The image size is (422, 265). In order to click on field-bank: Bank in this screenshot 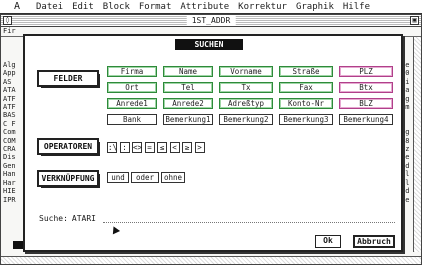, I will do `click(132, 119)`.